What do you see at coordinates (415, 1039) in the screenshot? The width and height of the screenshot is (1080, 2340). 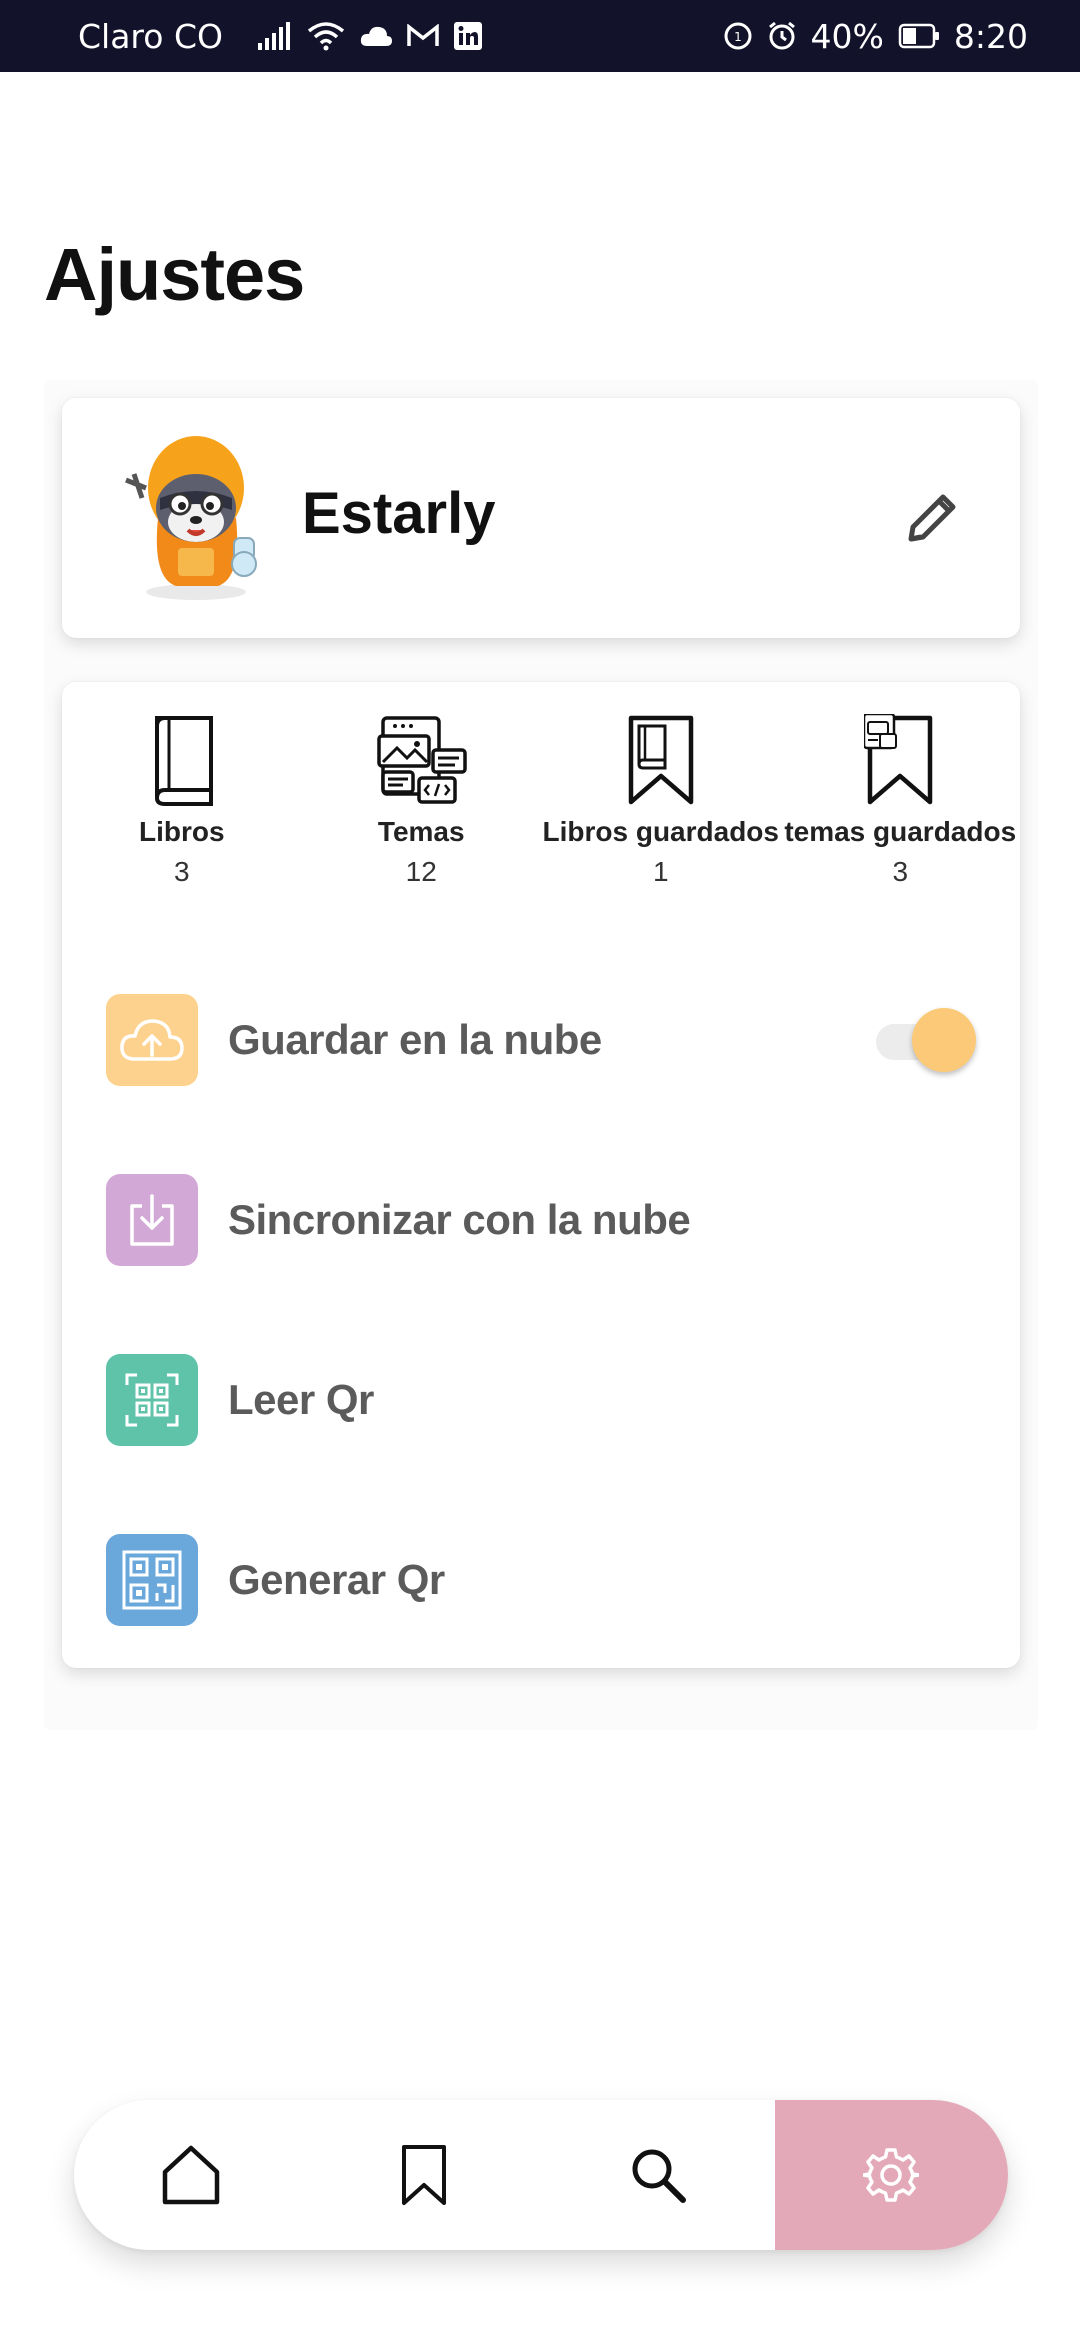 I see `option-label: Guardar en la nube` at bounding box center [415, 1039].